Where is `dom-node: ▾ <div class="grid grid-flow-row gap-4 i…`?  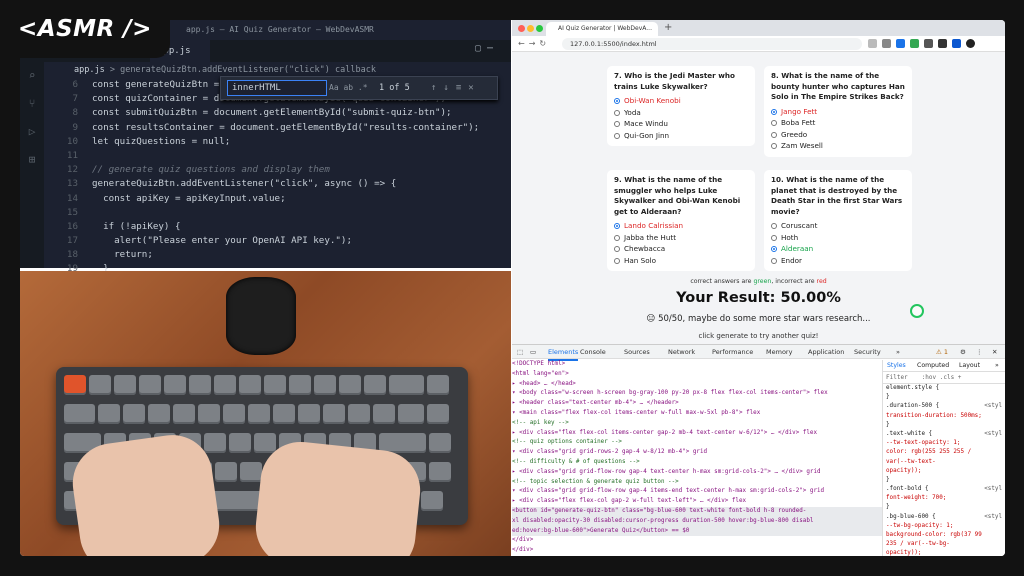
dom-node: ▾ <div class="grid grid-flow-row gap-4 i… is located at coordinates (697, 492).